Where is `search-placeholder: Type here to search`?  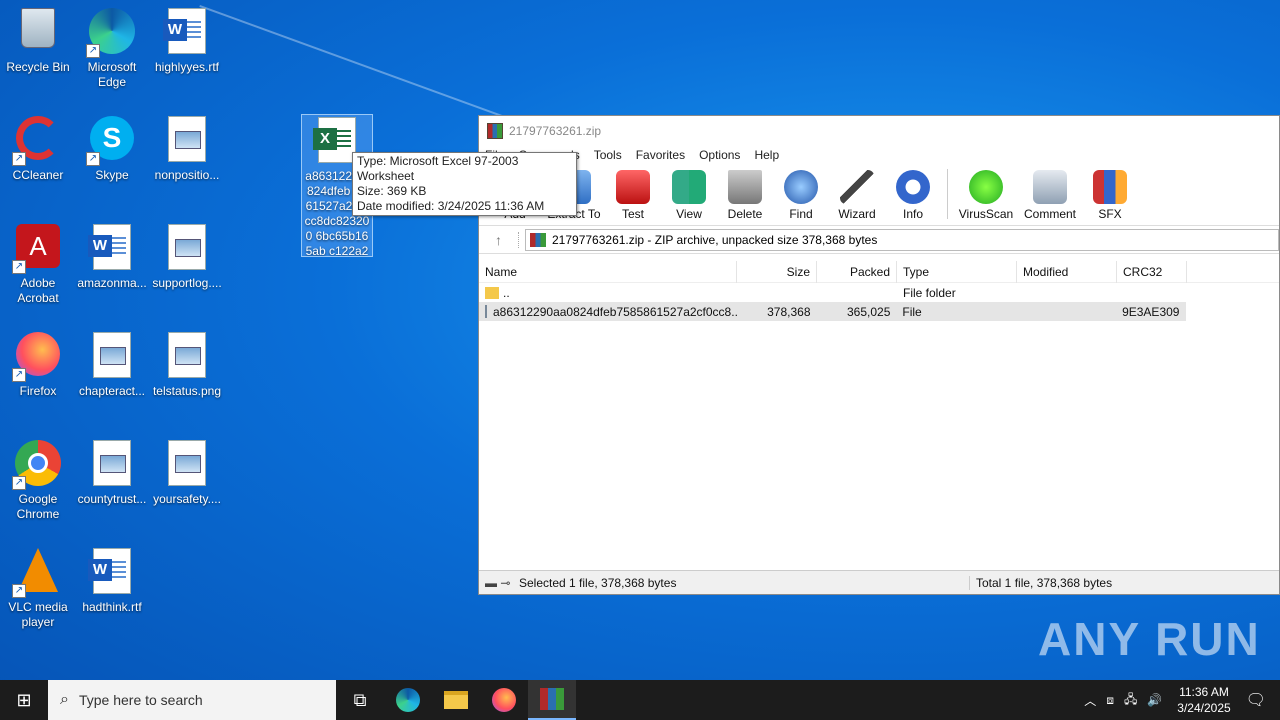
search-placeholder: Type here to search is located at coordinates (140, 700).